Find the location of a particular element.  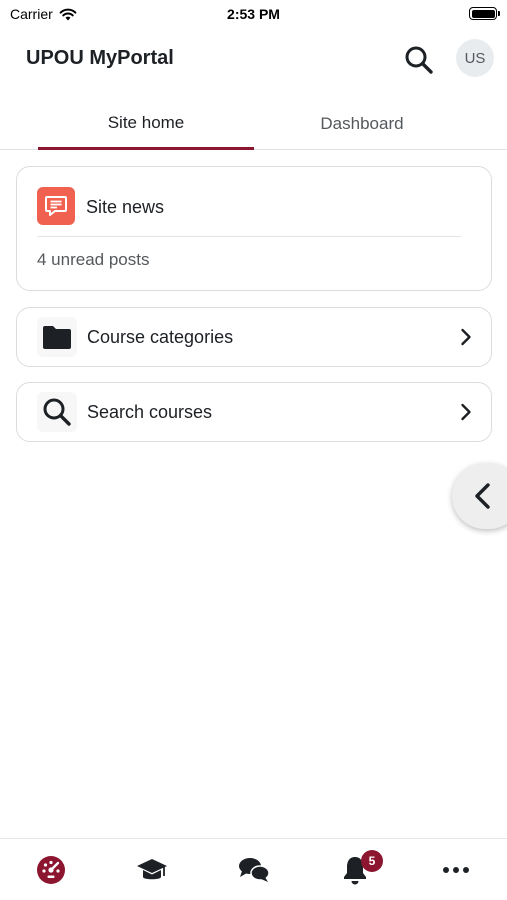

search-courses-link: Search courses is located at coordinates (254, 412).